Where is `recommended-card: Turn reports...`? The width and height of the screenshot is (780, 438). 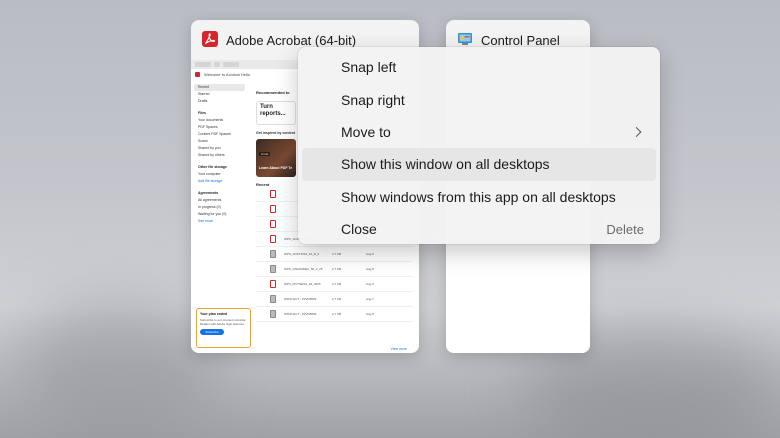 recommended-card: Turn reports... is located at coordinates (276, 113).